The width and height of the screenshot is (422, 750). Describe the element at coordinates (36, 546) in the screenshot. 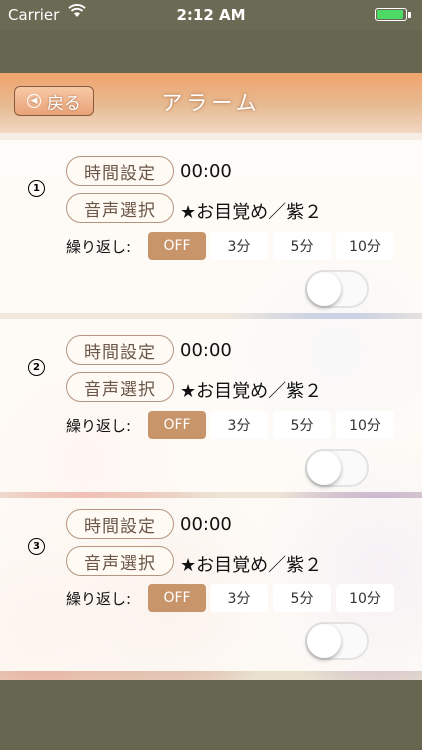

I see `alarm-number-badge: 3` at that location.